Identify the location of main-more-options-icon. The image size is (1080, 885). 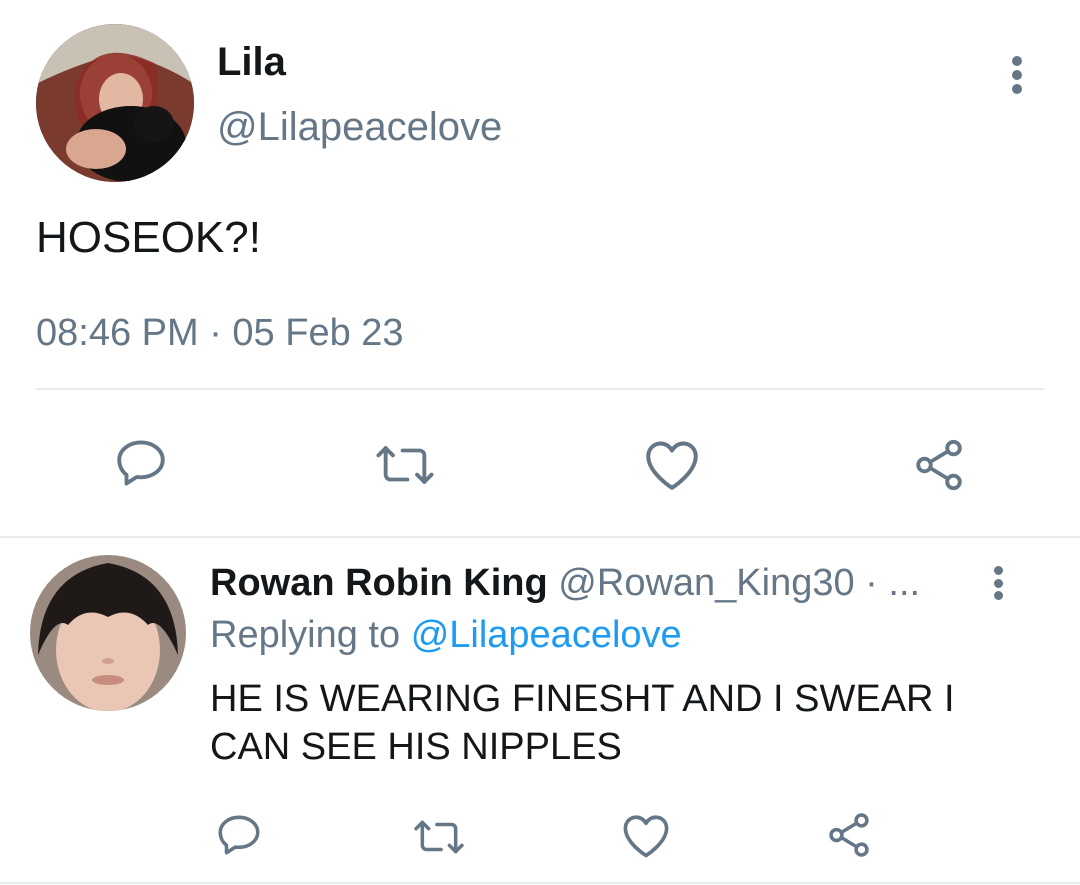
(1017, 75).